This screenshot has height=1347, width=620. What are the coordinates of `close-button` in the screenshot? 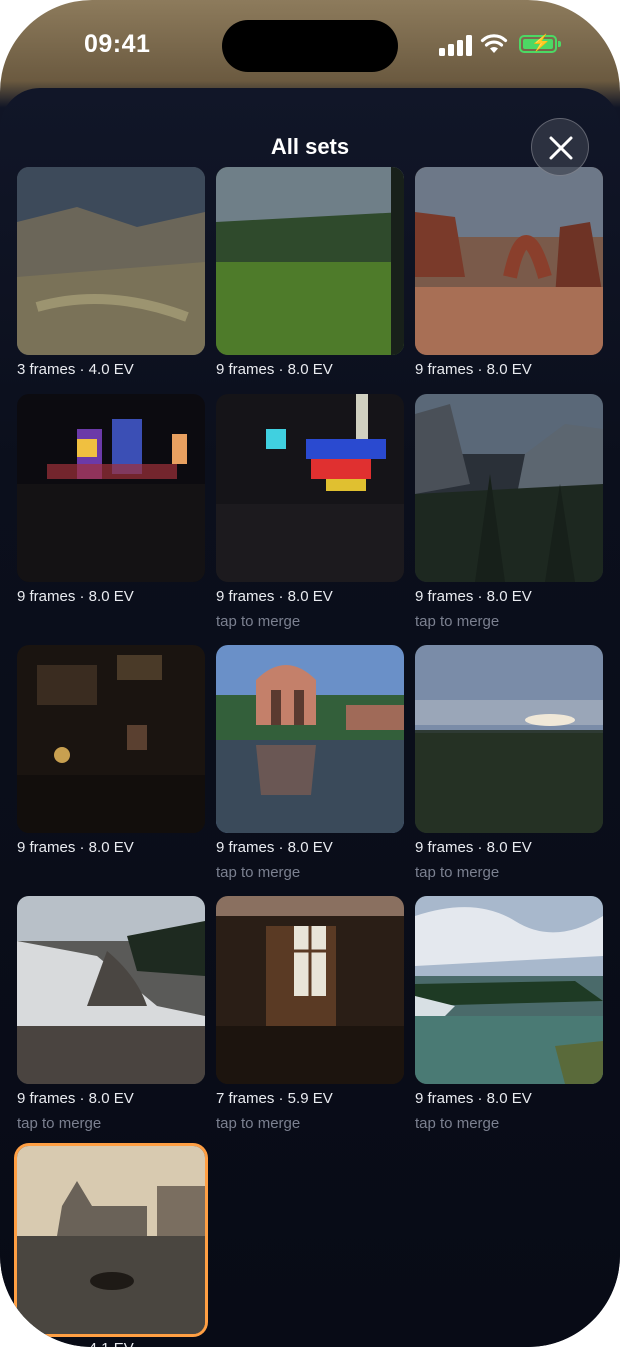 It's located at (560, 147).